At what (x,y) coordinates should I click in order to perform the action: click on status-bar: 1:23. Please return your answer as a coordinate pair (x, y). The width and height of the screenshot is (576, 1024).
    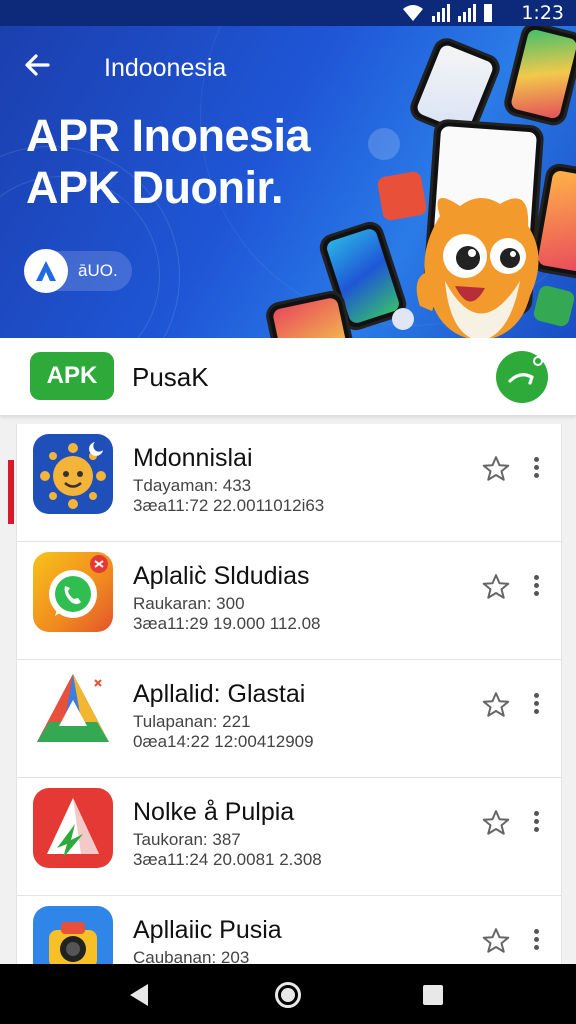
    Looking at the image, I should click on (288, 13).